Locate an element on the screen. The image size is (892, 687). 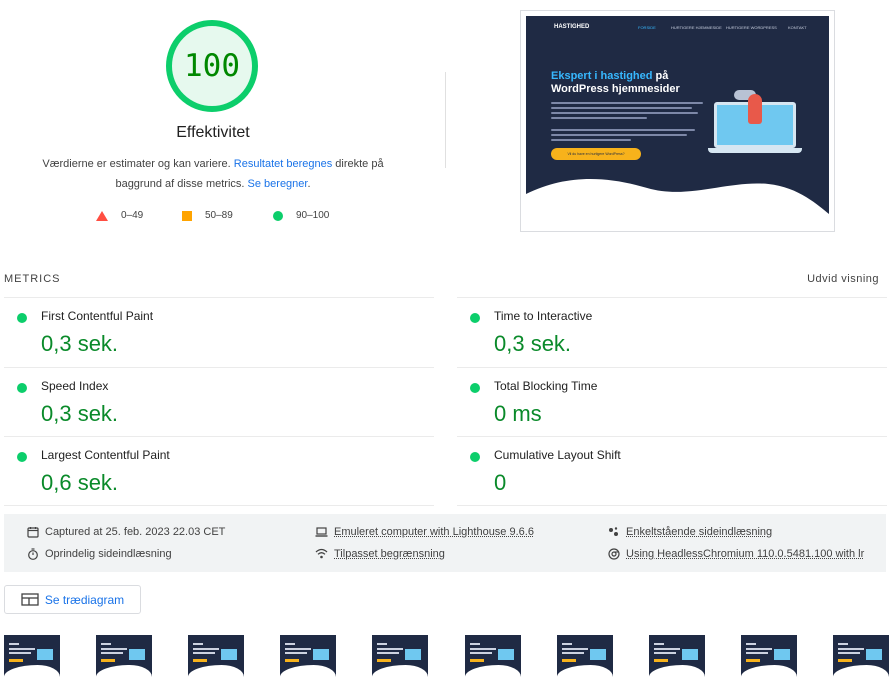
emulated-device: Emuleret computer with Lighthouse 9.6.6 is located at coordinates (424, 531).